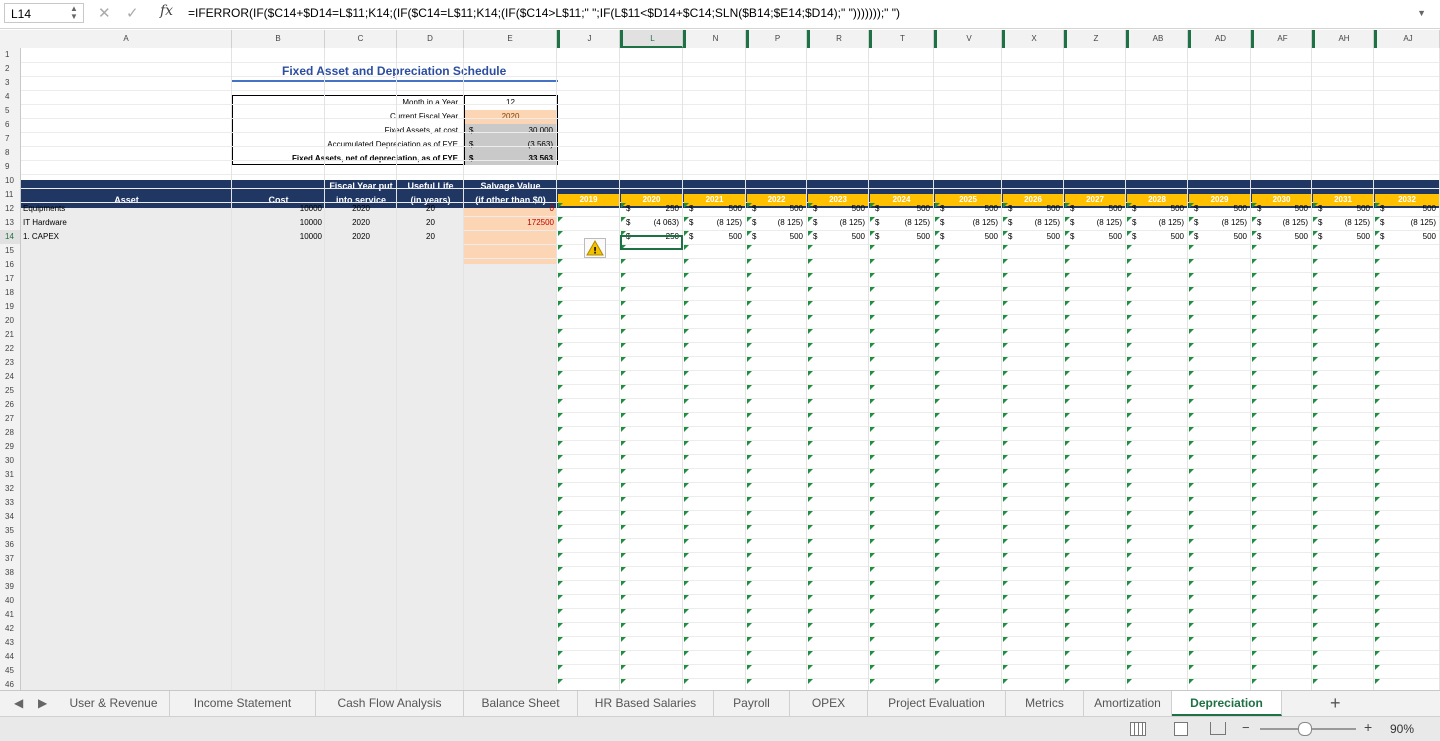 This screenshot has height=741, width=1440. Describe the element at coordinates (10, 349) in the screenshot. I see `row-header-22: 22` at that location.